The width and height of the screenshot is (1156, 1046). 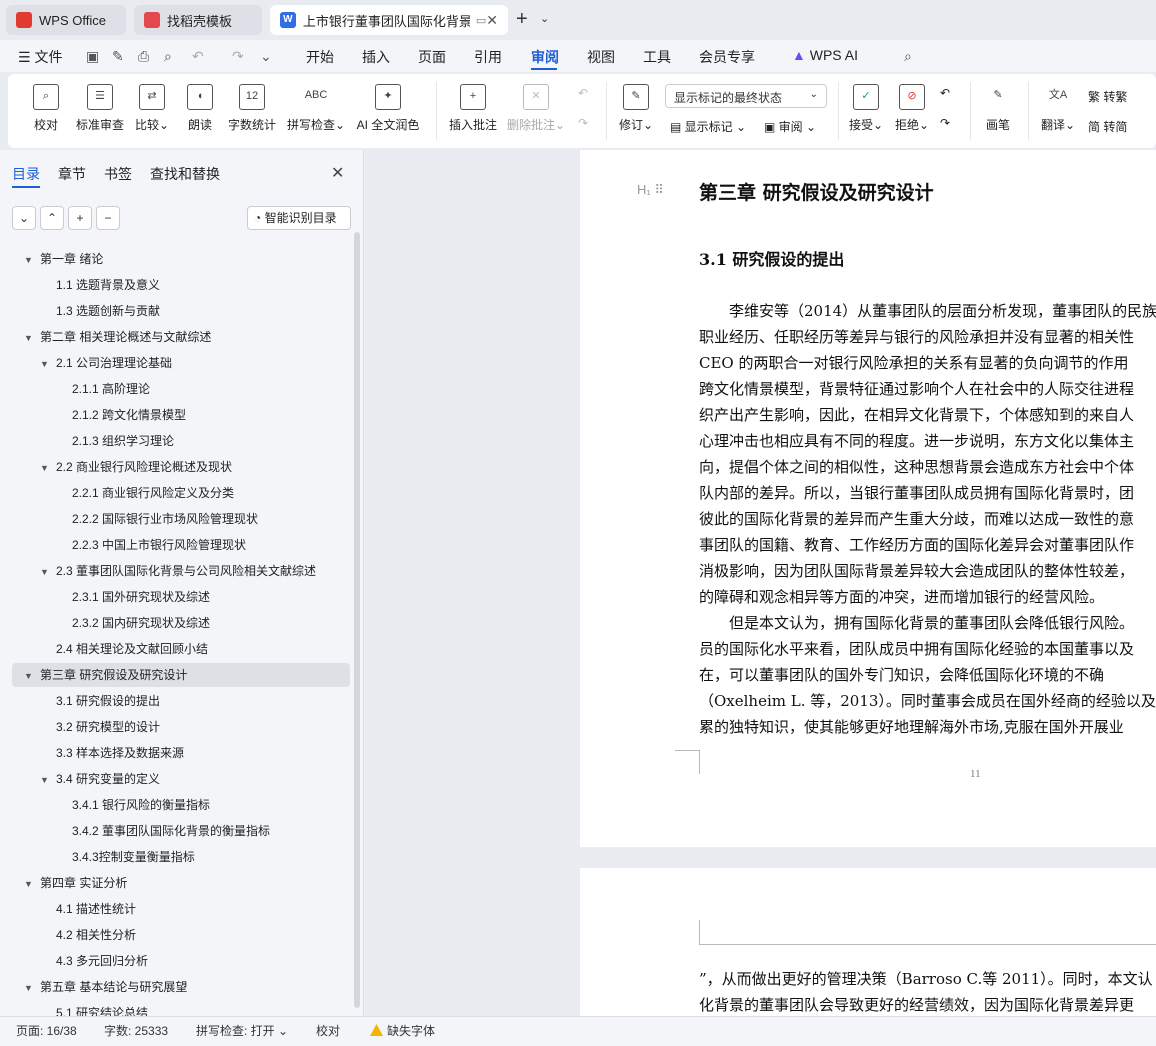 I want to click on heading-marker-icon: H₁ ⠿, so click(x=650, y=190).